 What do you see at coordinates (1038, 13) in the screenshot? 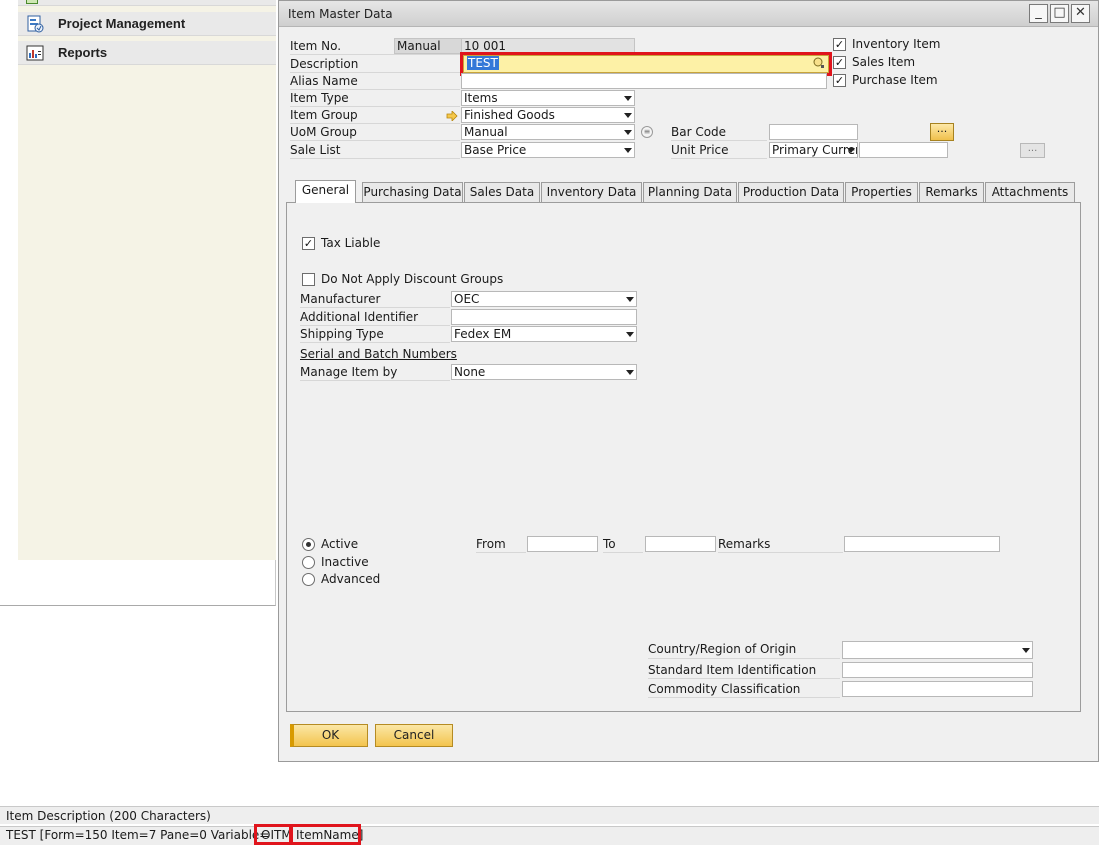
I see `minimize-button: _` at bounding box center [1038, 13].